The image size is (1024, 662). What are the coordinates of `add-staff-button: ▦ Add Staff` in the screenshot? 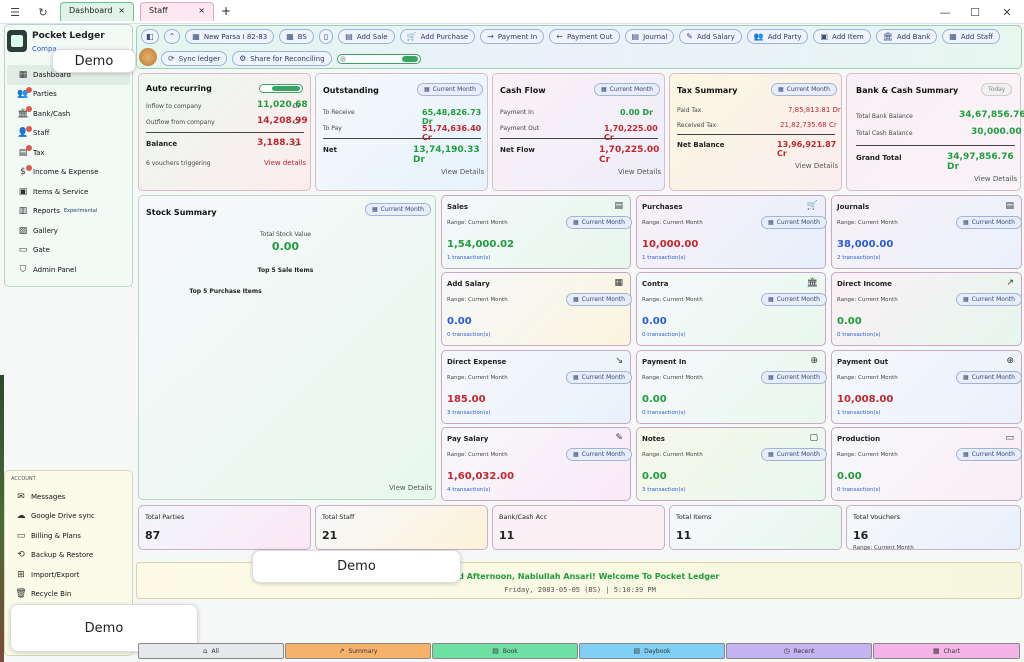 It's located at (971, 36).